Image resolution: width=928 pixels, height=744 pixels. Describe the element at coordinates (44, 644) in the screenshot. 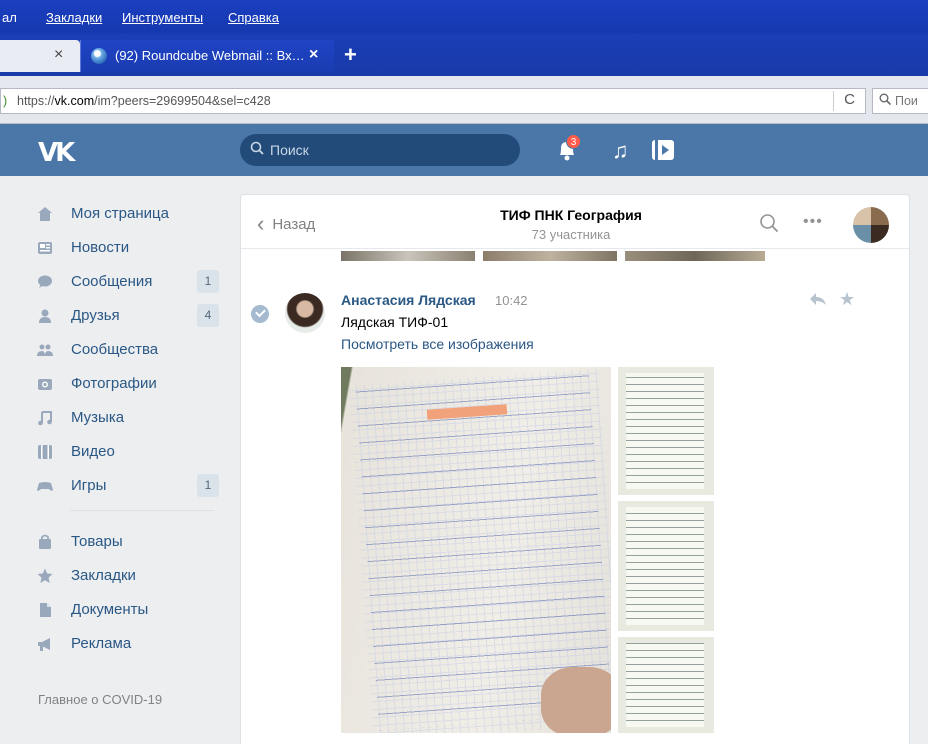

I see `megaphone-icon` at that location.